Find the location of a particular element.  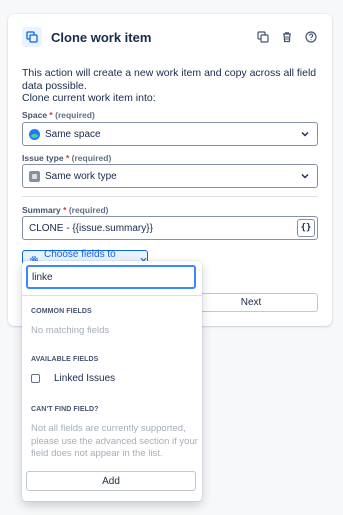

space-label: Space * (required) is located at coordinates (58, 115).